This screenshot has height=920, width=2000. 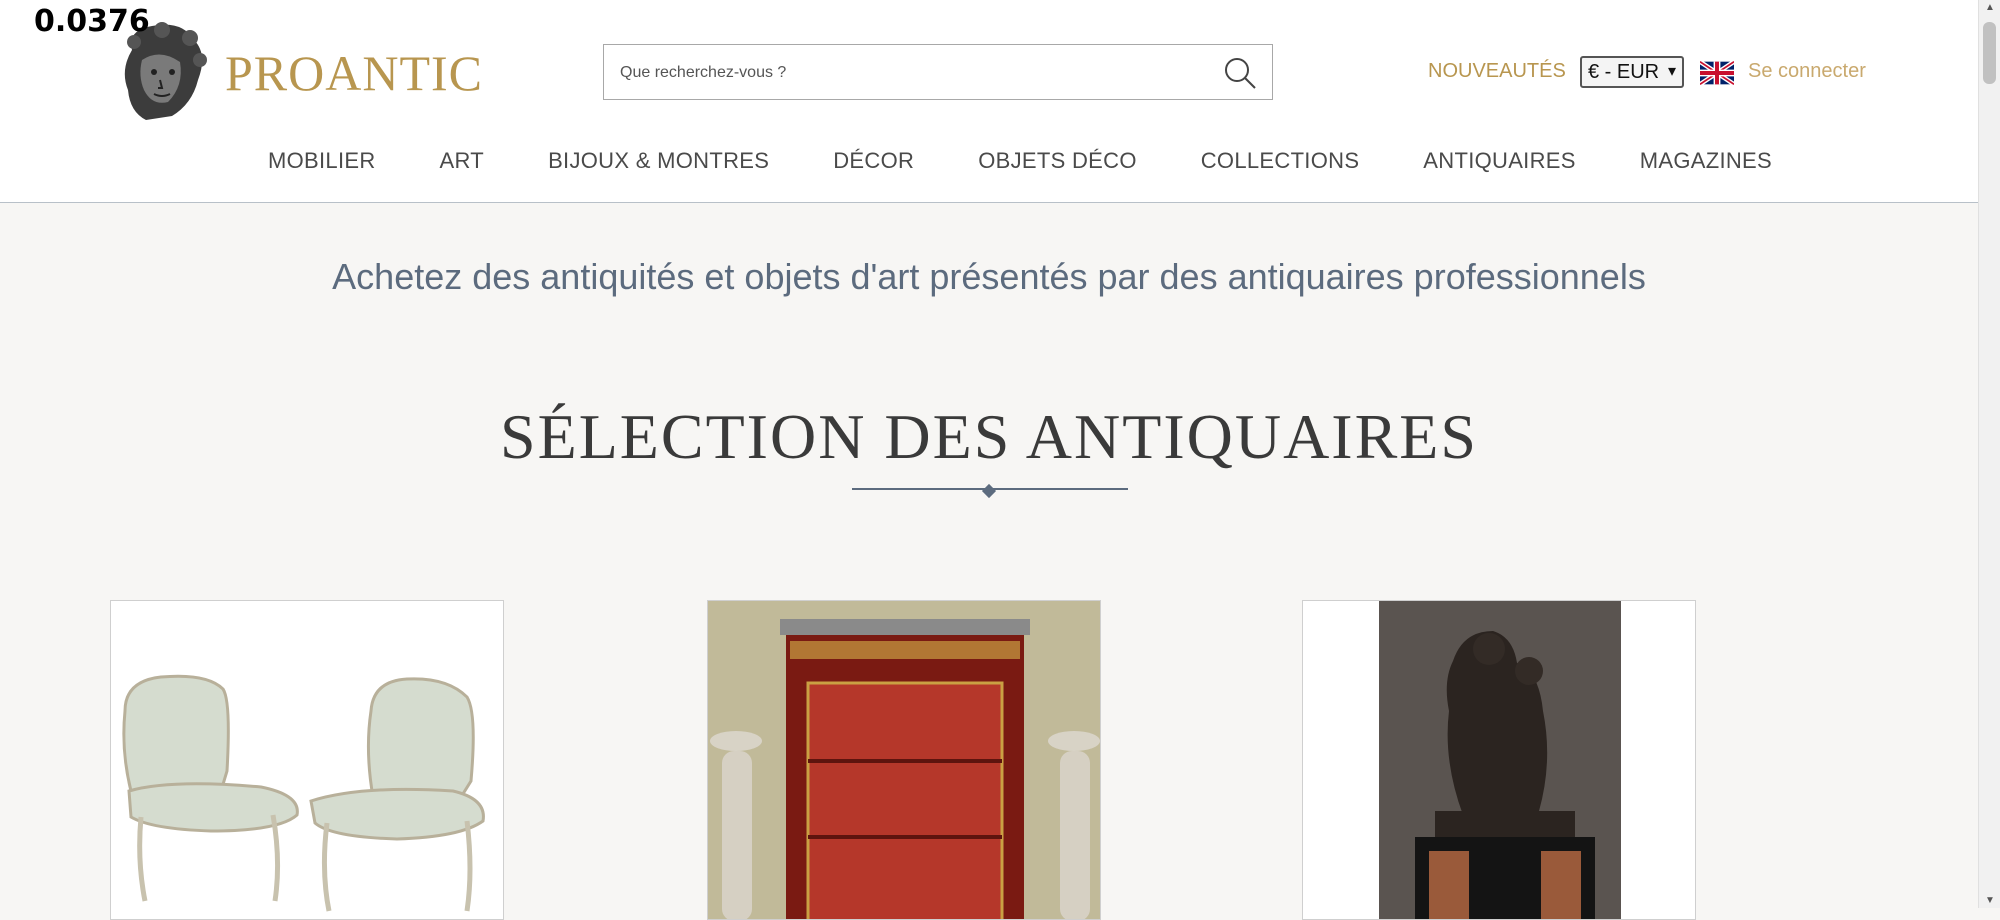 I want to click on nav-item-bijoux-montres: BIJOUX & MONTRES, so click(x=658, y=161).